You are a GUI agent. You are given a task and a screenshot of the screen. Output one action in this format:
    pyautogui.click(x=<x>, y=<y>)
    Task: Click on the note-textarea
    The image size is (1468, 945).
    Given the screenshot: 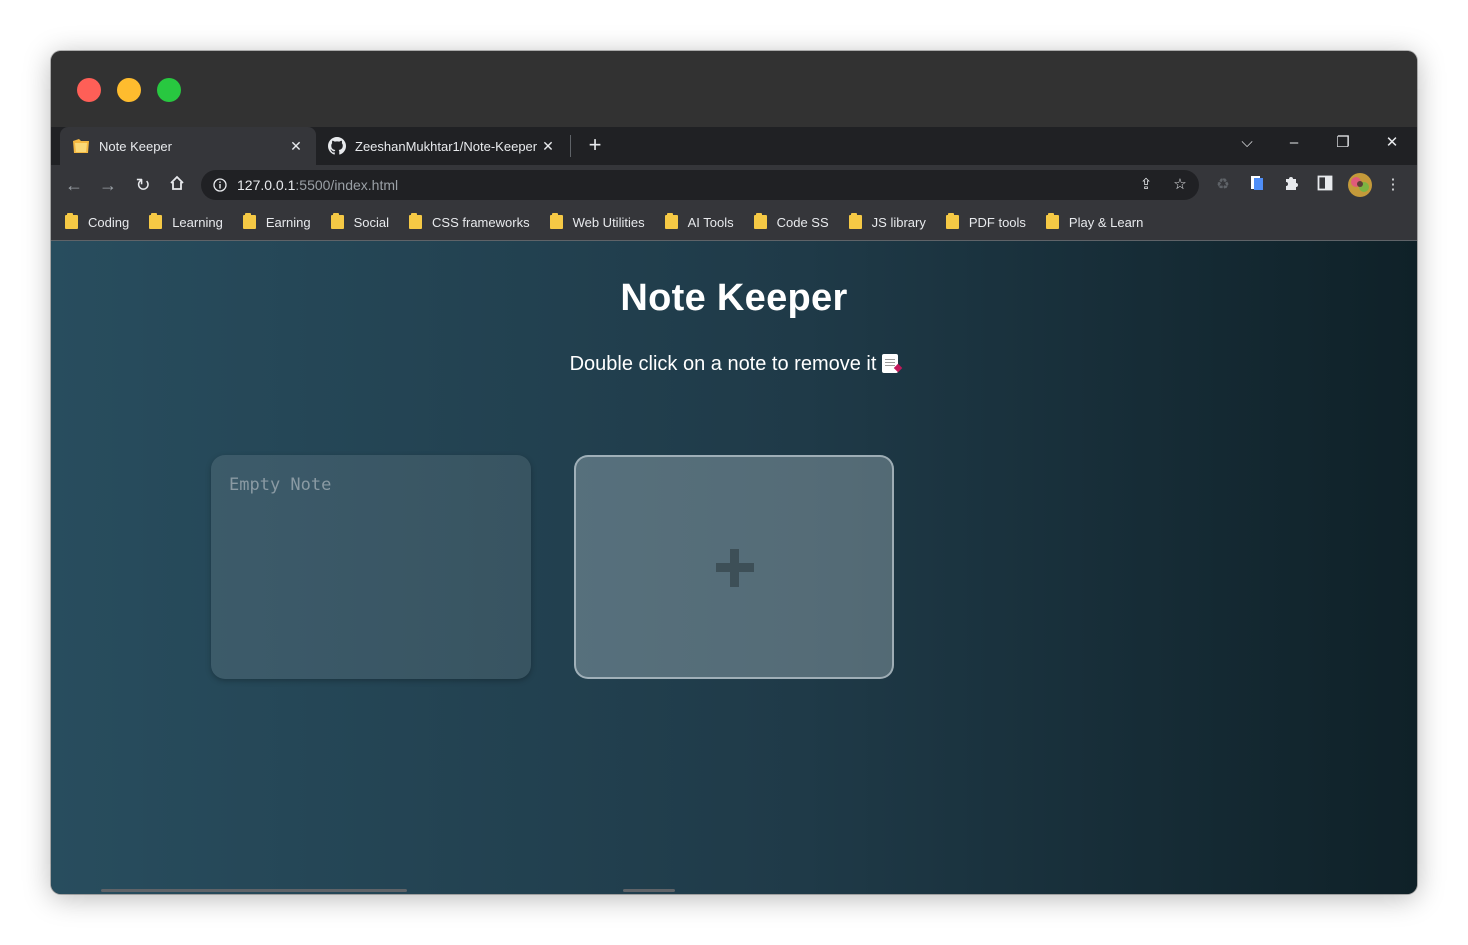 What is the action you would take?
    pyautogui.click(x=371, y=567)
    